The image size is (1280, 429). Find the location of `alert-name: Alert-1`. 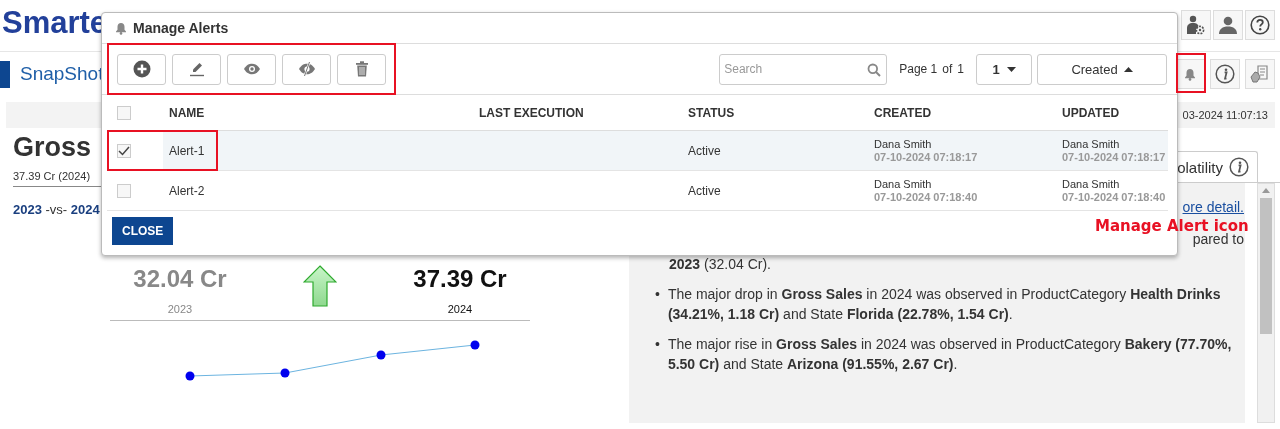

alert-name: Alert-1 is located at coordinates (187, 150).